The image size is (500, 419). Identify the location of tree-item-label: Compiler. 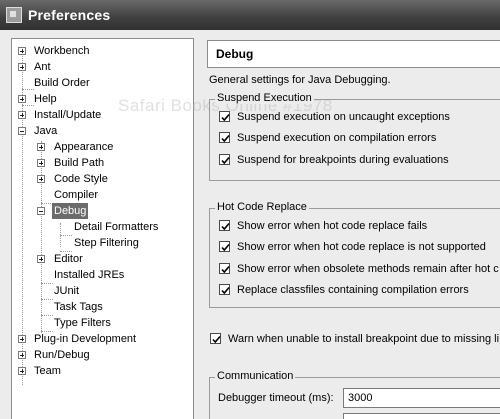
(76, 195).